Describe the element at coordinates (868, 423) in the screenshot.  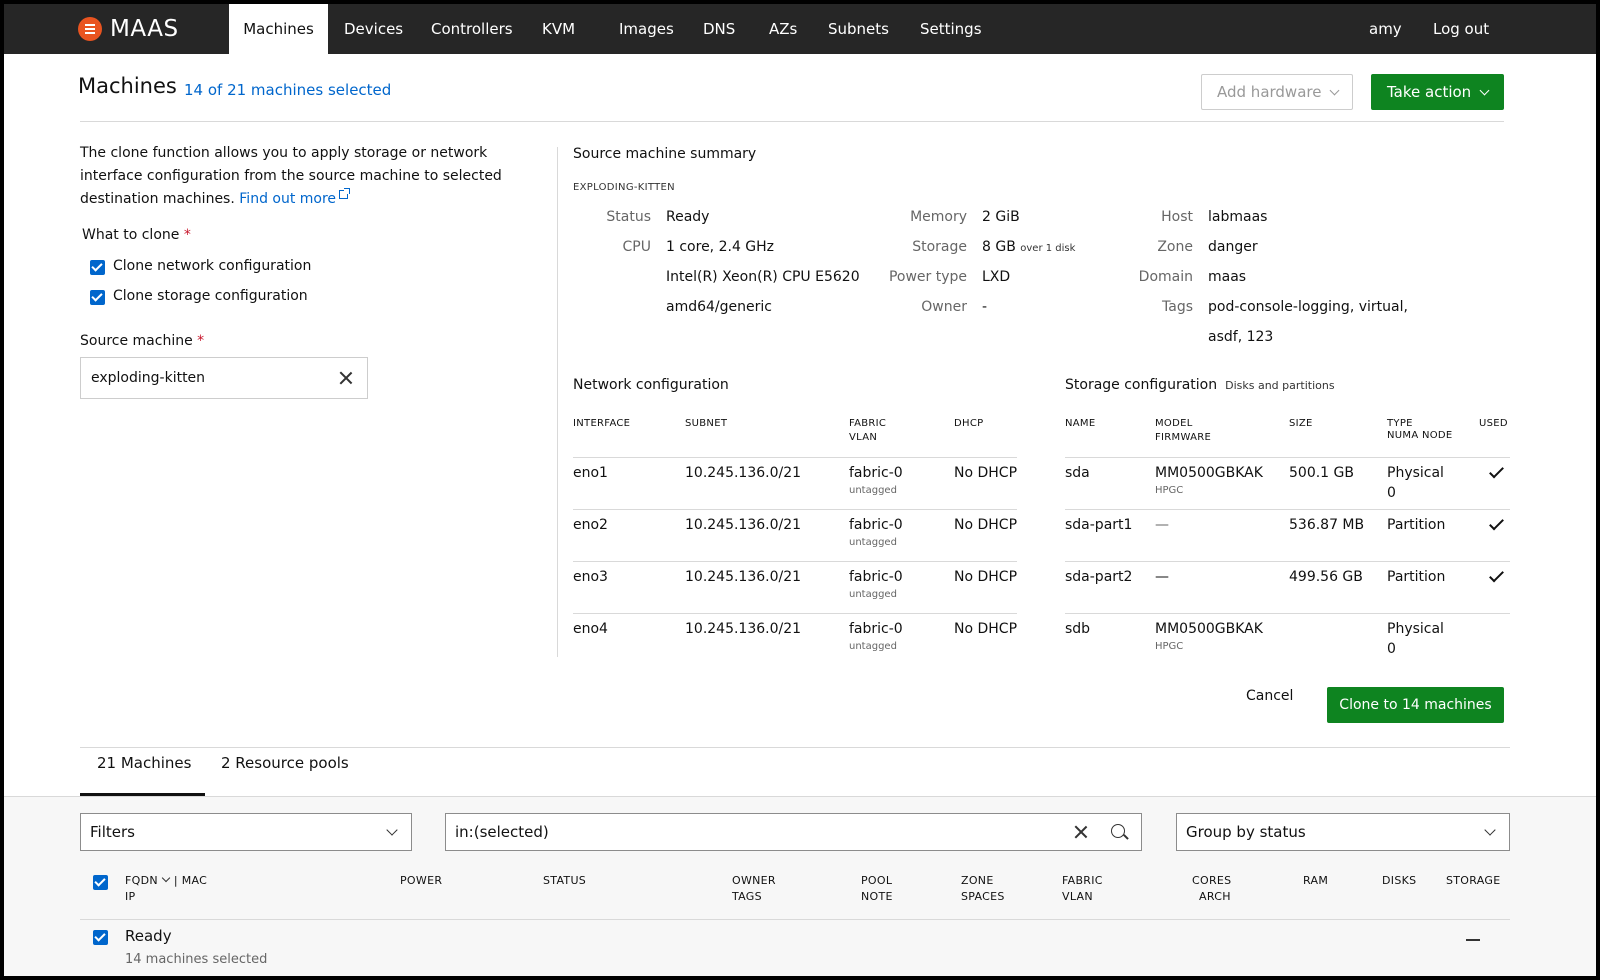
I see `network-col-fabric: FABRIC` at that location.